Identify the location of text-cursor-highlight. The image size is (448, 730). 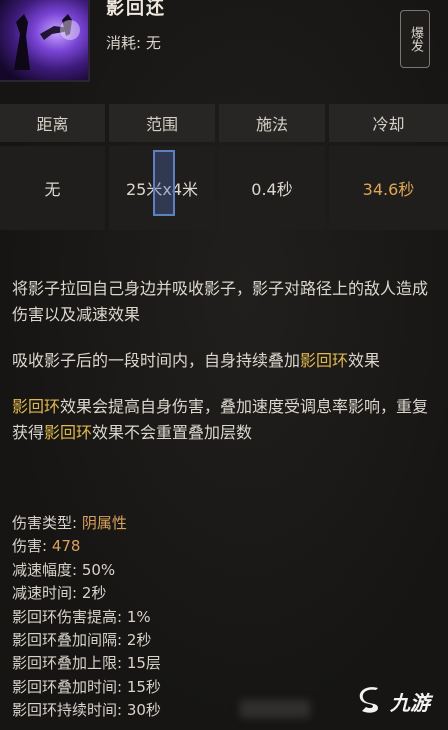
(164, 183).